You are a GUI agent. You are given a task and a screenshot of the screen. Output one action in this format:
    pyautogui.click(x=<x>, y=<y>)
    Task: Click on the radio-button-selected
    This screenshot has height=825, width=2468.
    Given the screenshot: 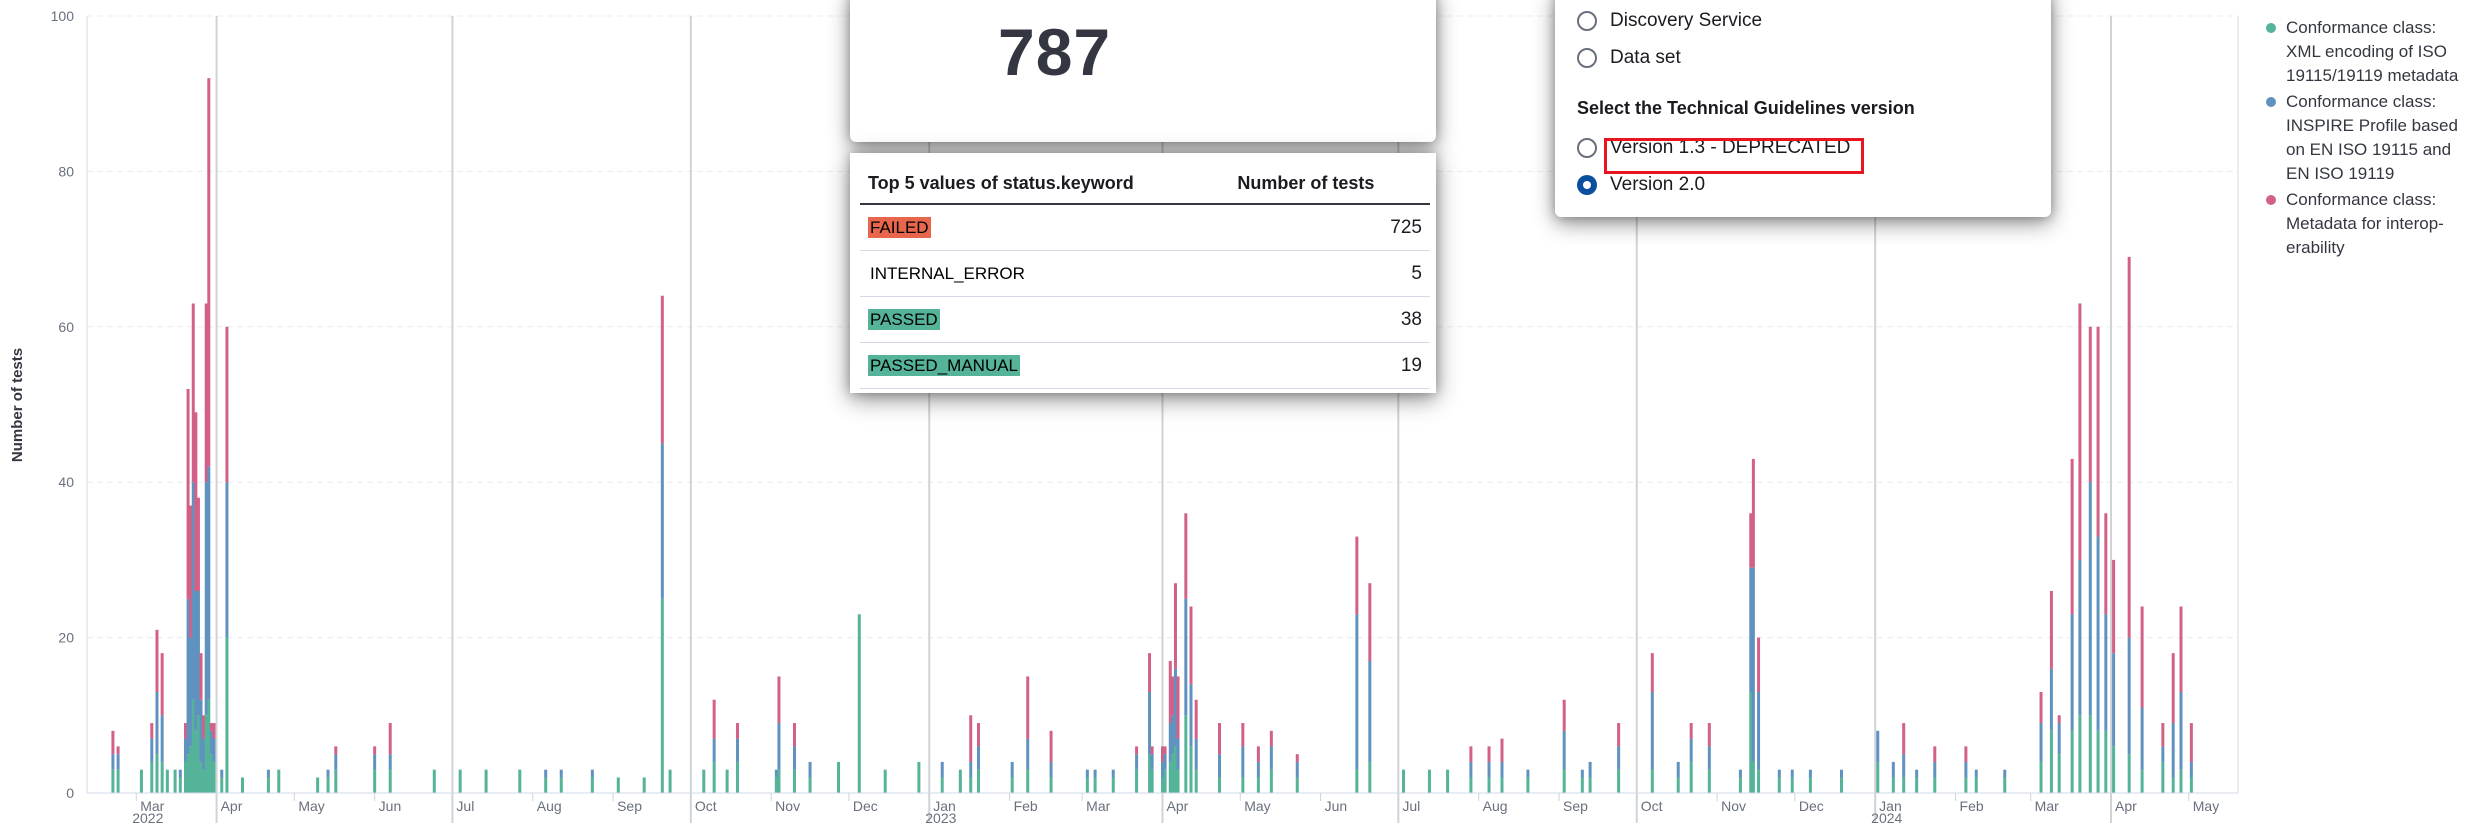 What is the action you would take?
    pyautogui.click(x=1587, y=185)
    